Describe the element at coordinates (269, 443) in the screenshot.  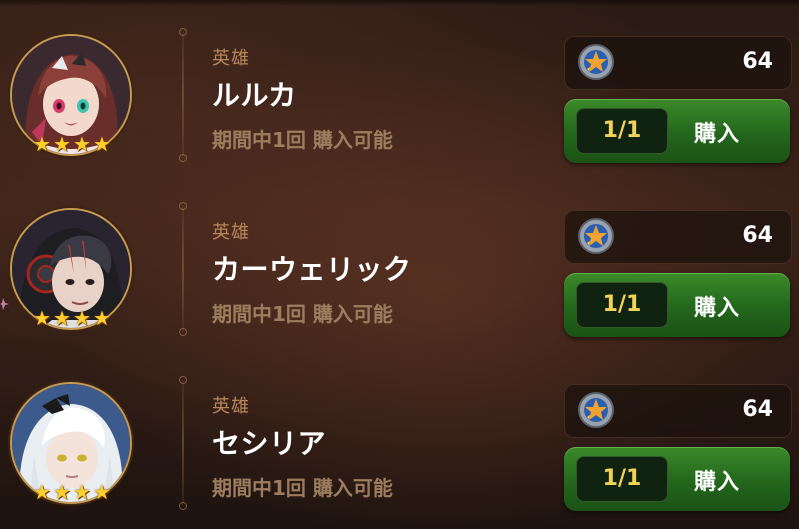
I see `hero-name: セシリア` at that location.